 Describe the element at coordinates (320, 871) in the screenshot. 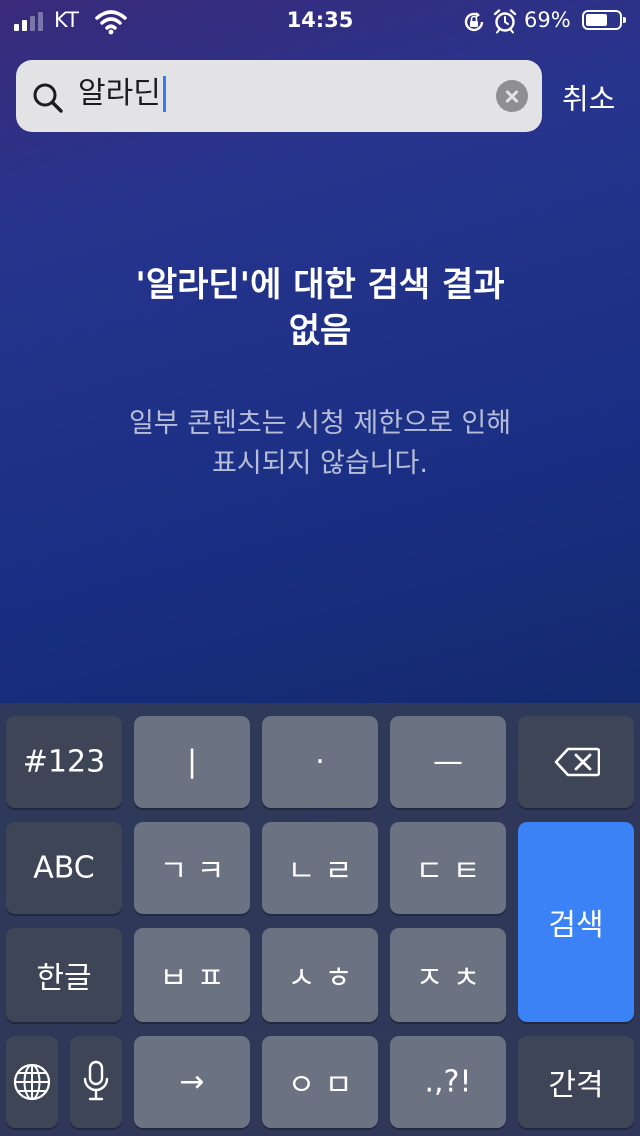

I see `key-label: ㄴ ㄹ` at that location.